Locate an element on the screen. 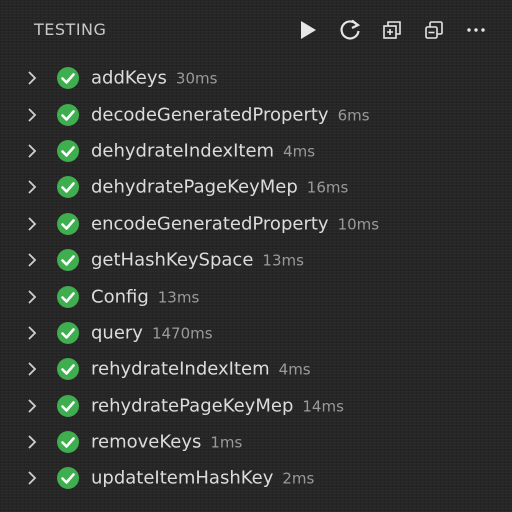 This screenshot has width=512, height=512. test-item: rehydrateIndexItem 4ms is located at coordinates (256, 369).